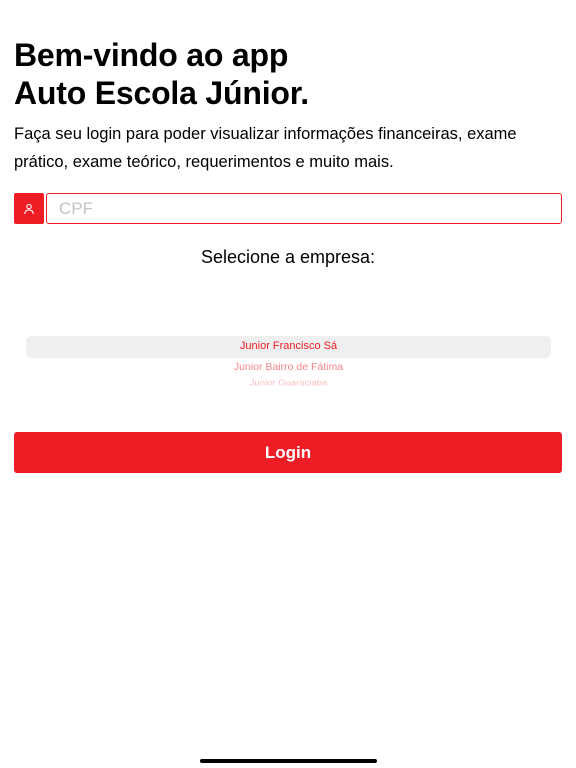 Image resolution: width=576 pixels, height=768 pixels. I want to click on picker-option-selected: Junior Francisco Sá, so click(288, 346).